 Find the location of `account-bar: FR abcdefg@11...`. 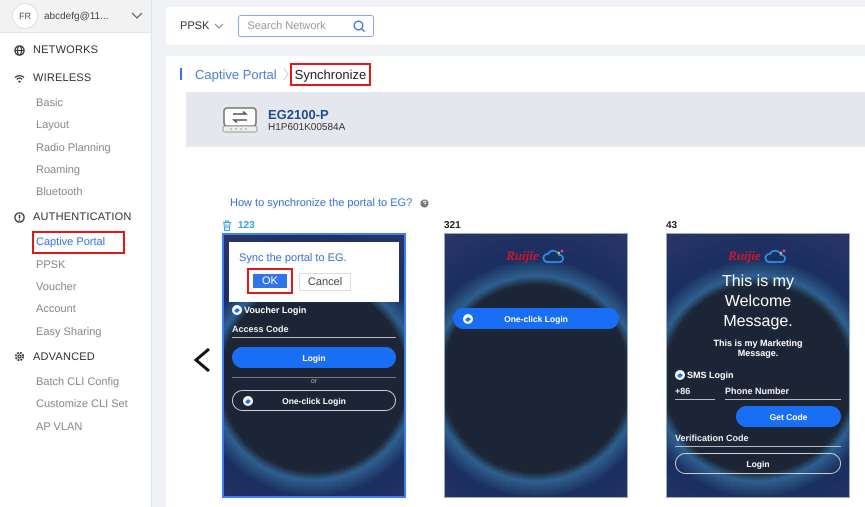

account-bar: FR abcdefg@11... is located at coordinates (75, 16).